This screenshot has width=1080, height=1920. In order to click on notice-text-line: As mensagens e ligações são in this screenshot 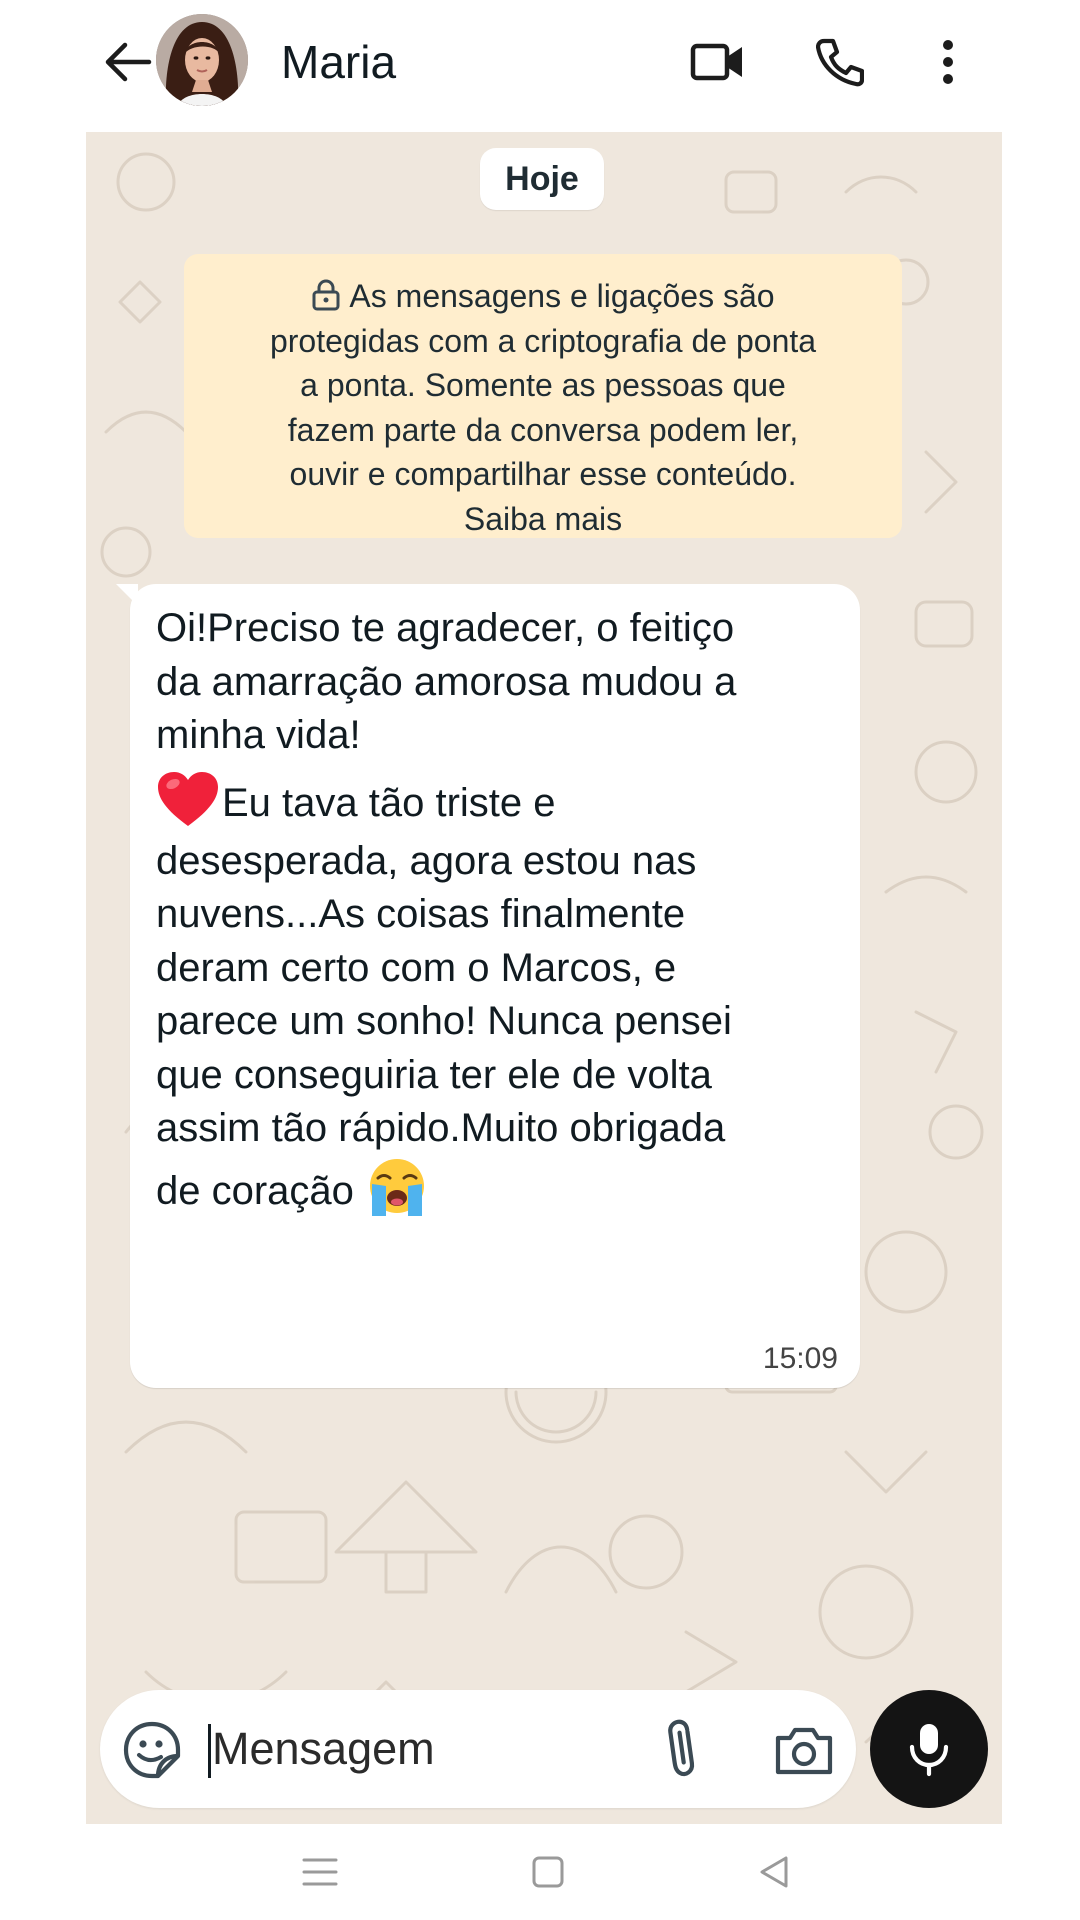, I will do `click(562, 296)`.